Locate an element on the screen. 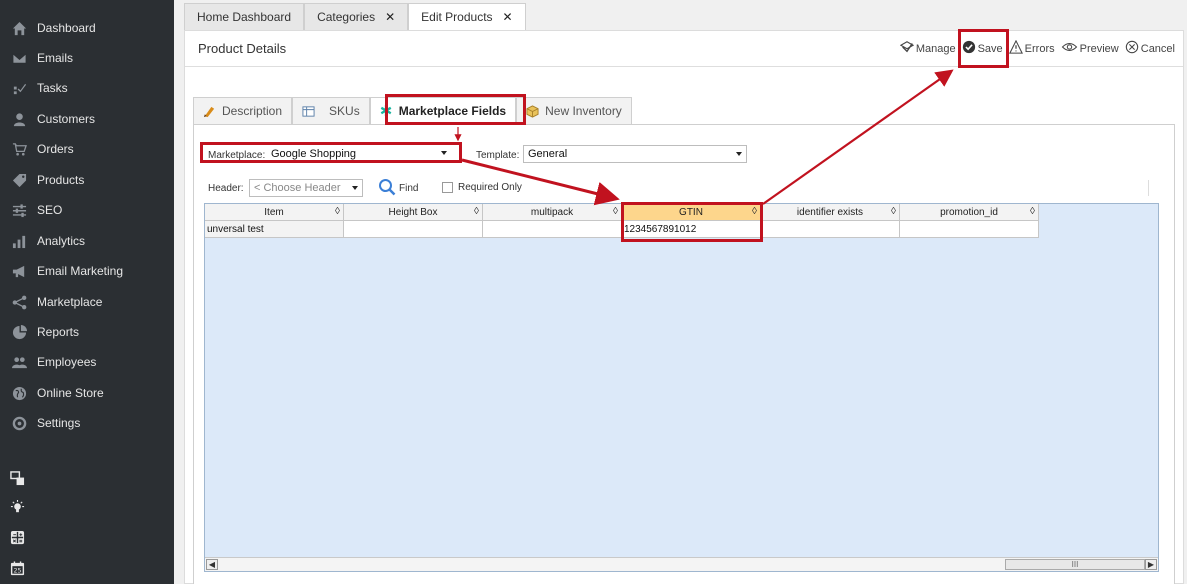 The image size is (1187, 584). find-button: Find is located at coordinates (398, 188).